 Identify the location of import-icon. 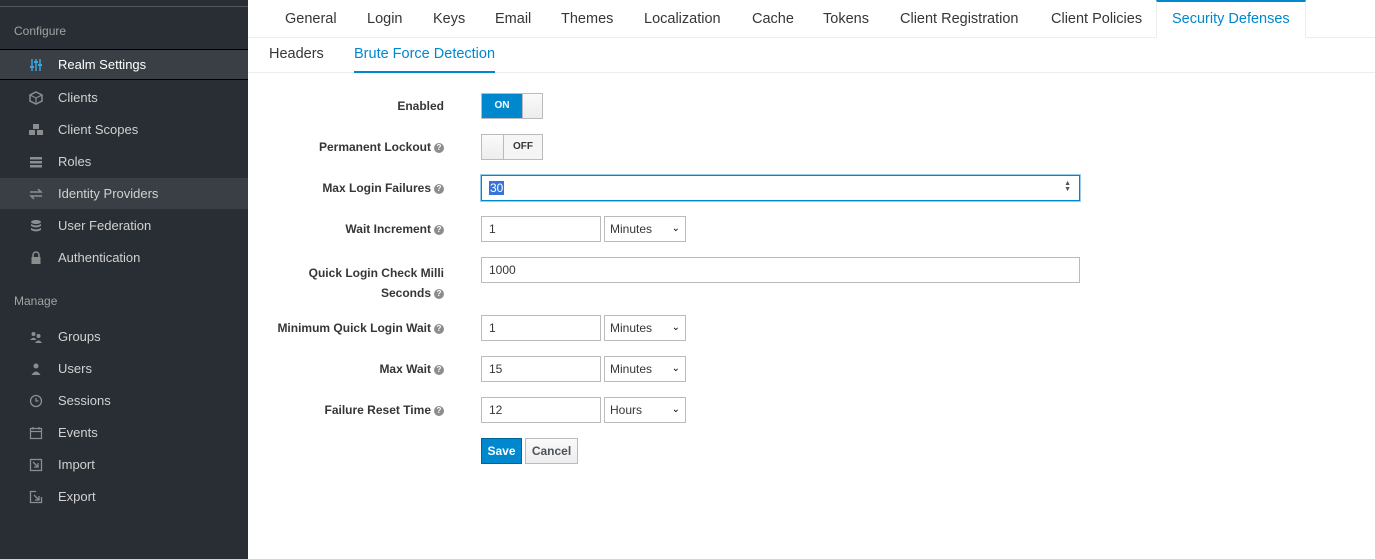
(36, 465).